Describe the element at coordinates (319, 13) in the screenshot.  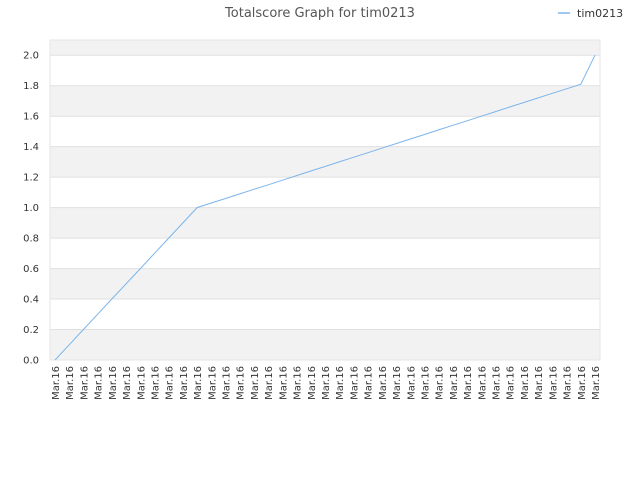
I see `chart-title: Totalscore Graph for tim0213` at that location.